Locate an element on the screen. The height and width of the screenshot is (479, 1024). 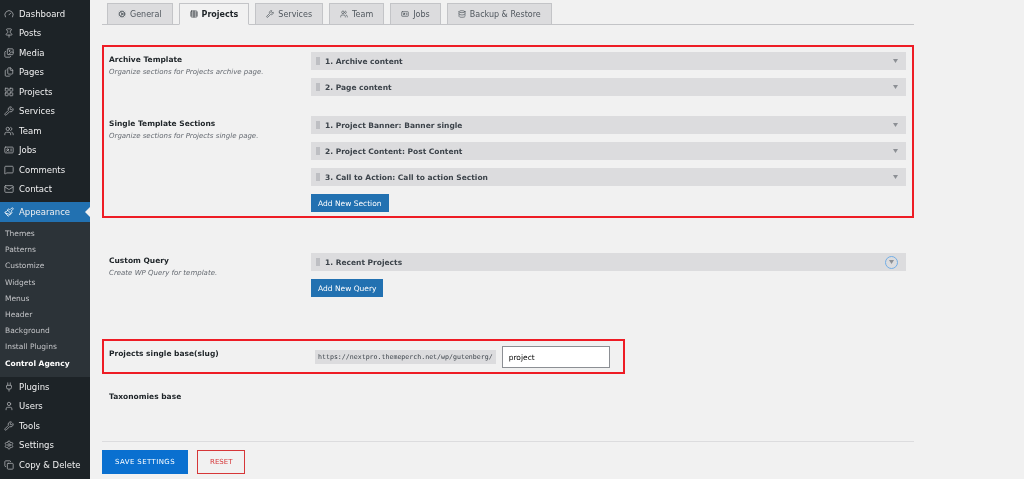
sidebar-item: Jobs is located at coordinates (45, 150).